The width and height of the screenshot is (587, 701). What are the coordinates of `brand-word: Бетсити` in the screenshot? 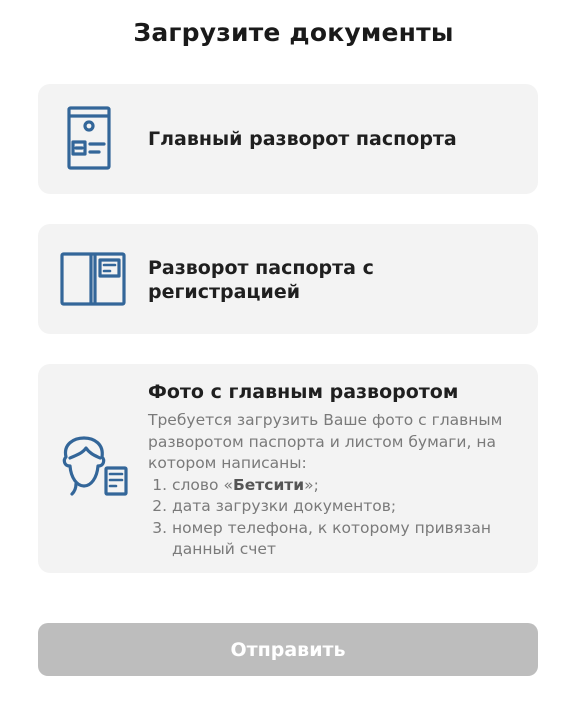 It's located at (268, 484).